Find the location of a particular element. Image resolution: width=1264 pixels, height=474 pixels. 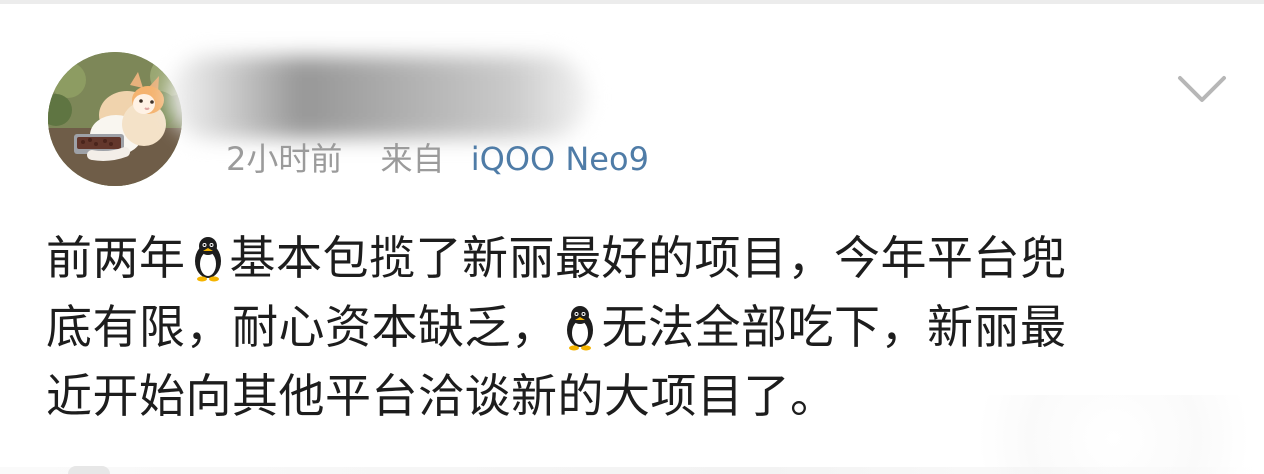

content-text: 基本包揽了新丽最好的项目，今年平台兜 is located at coordinates (648, 258).